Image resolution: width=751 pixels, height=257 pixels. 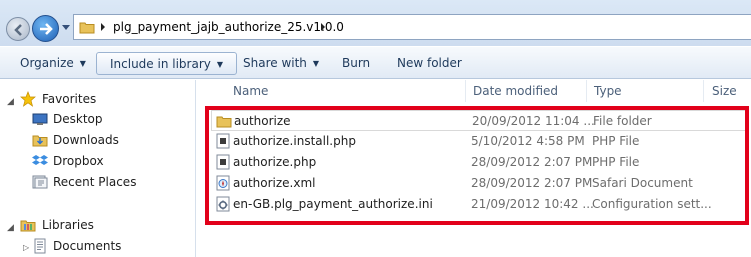 I want to click on nav-item-documents: Documents, so click(x=111, y=246).